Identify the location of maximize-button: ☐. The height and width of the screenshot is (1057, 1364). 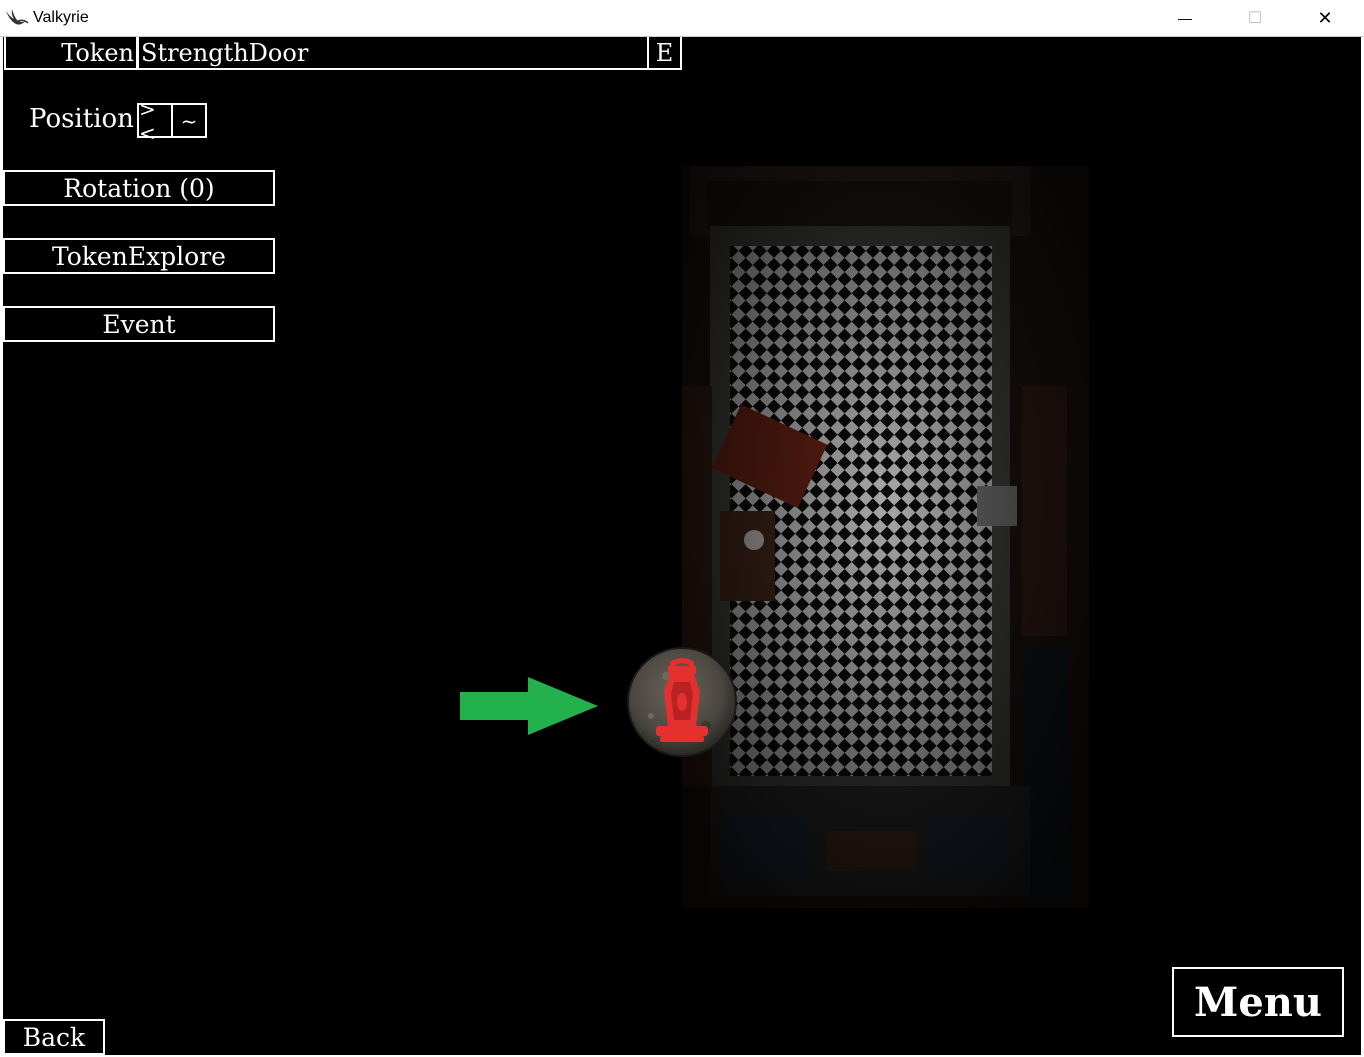
(1255, 18).